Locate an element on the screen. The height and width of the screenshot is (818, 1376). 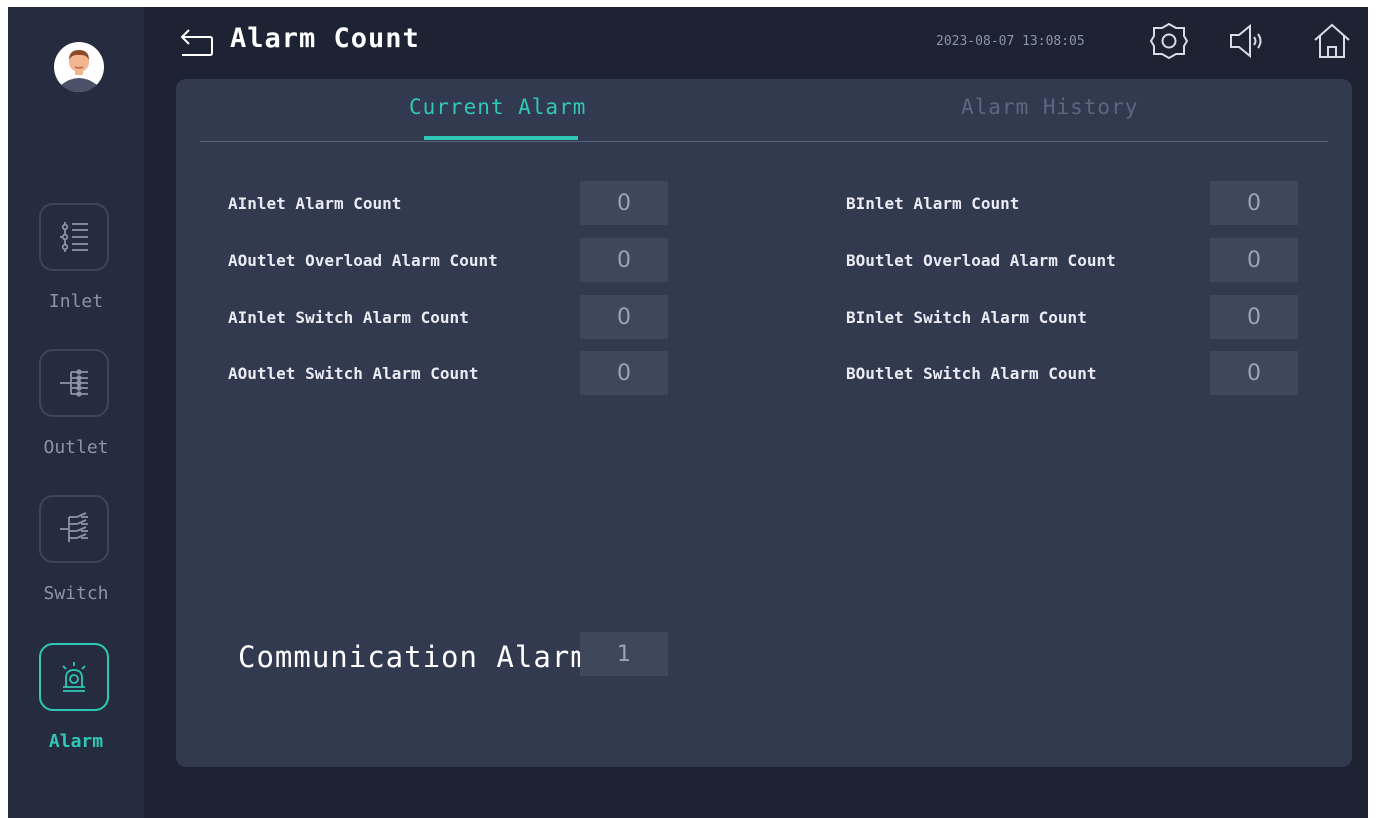
inlet-icon-box is located at coordinates (74, 237).